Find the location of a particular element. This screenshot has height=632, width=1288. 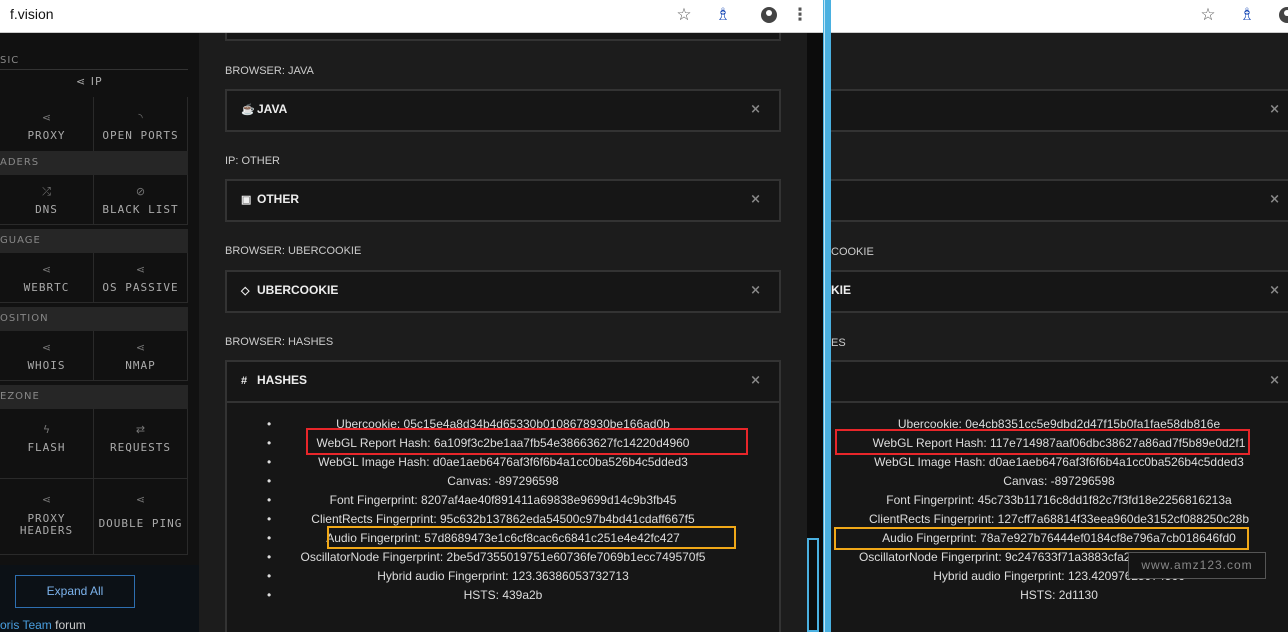

scrollbar is located at coordinates (813, 585).